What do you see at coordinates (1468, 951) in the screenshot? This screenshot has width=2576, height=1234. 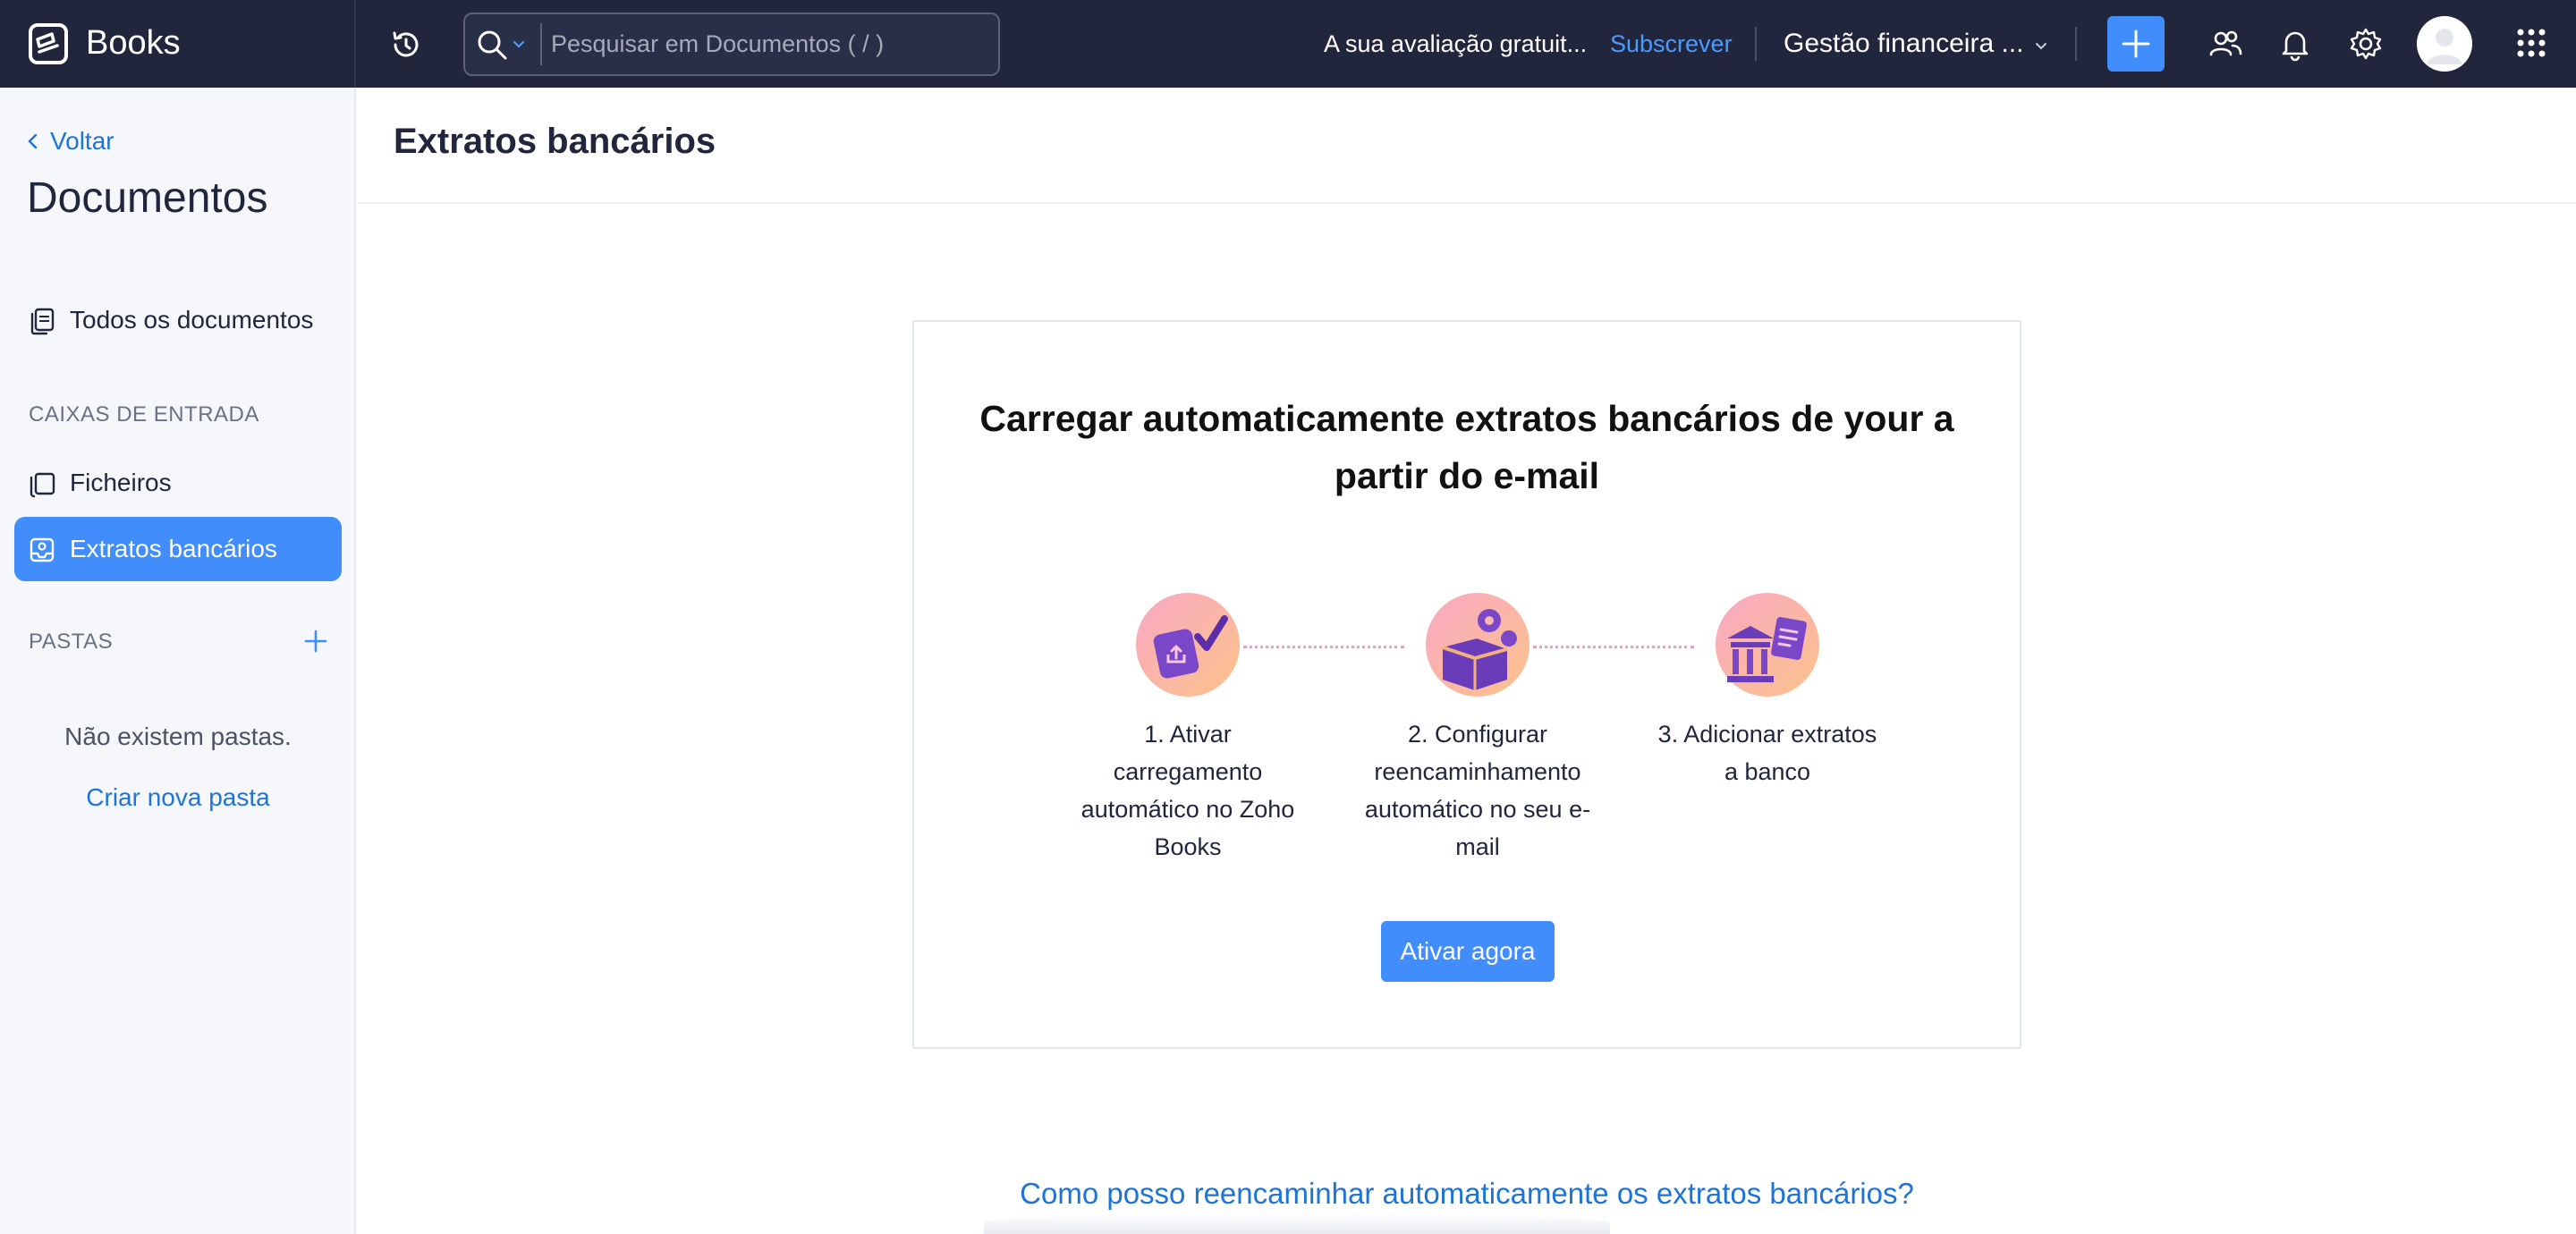 I see `activate-now-button: Ativar agora` at bounding box center [1468, 951].